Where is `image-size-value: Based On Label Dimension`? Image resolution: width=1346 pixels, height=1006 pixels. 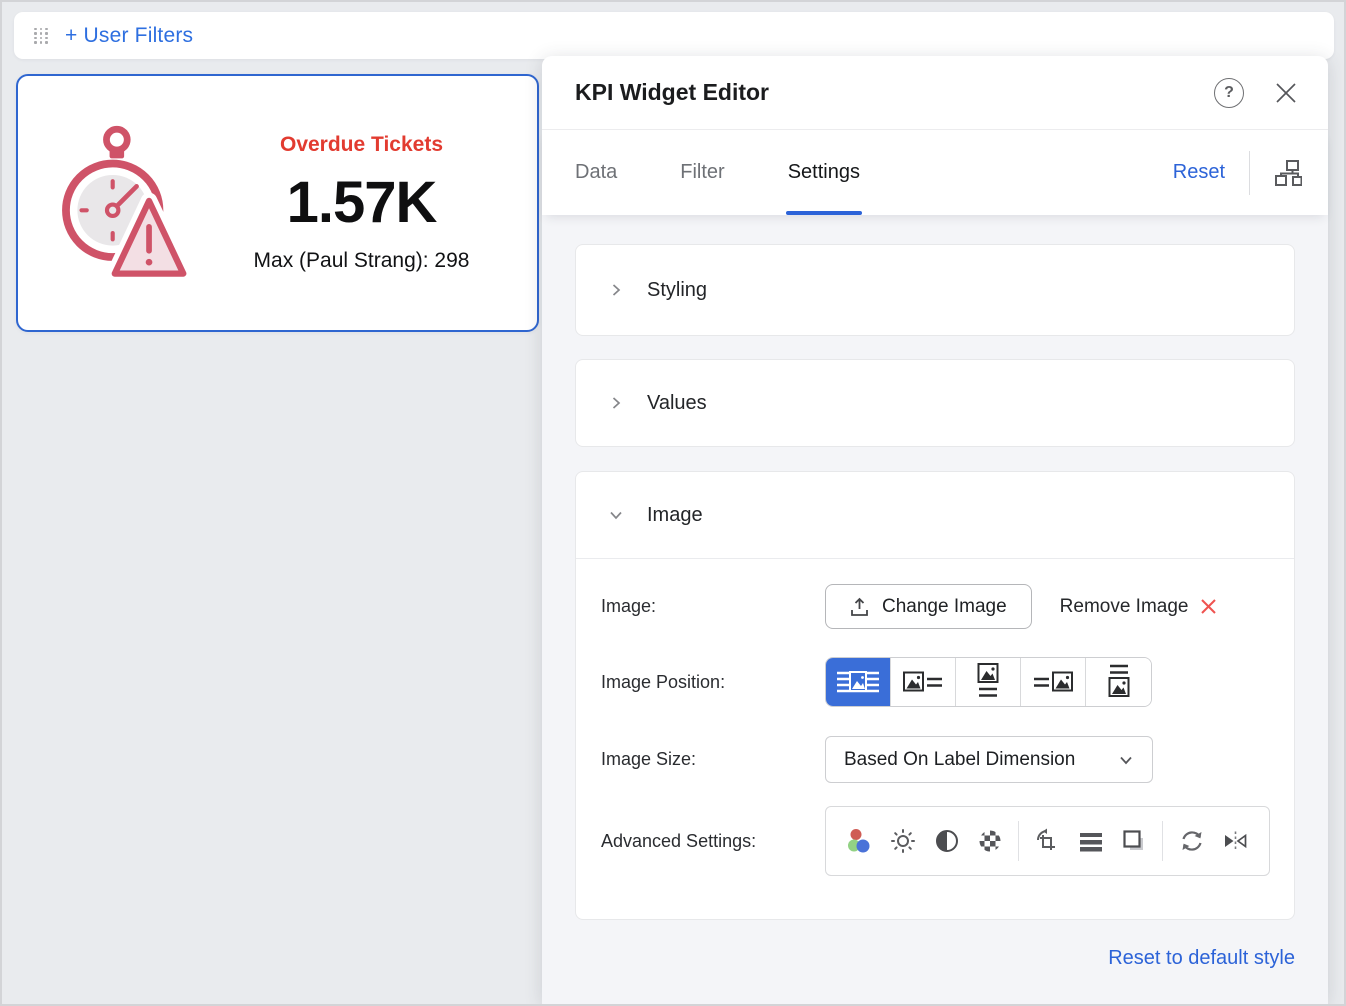 image-size-value: Based On Label Dimension is located at coordinates (960, 759).